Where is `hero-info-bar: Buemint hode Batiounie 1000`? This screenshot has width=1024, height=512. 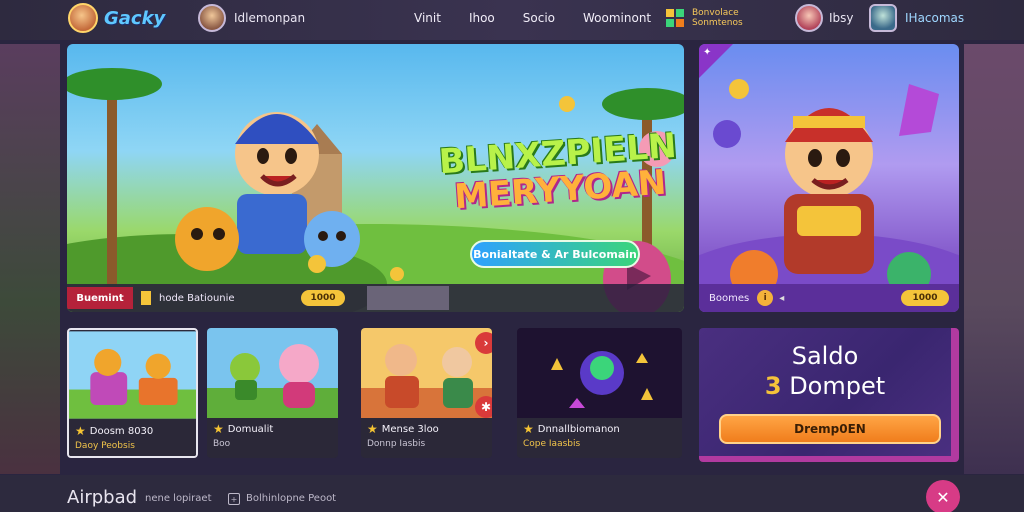 hero-info-bar: Buemint hode Batiounie 1000 is located at coordinates (375, 298).